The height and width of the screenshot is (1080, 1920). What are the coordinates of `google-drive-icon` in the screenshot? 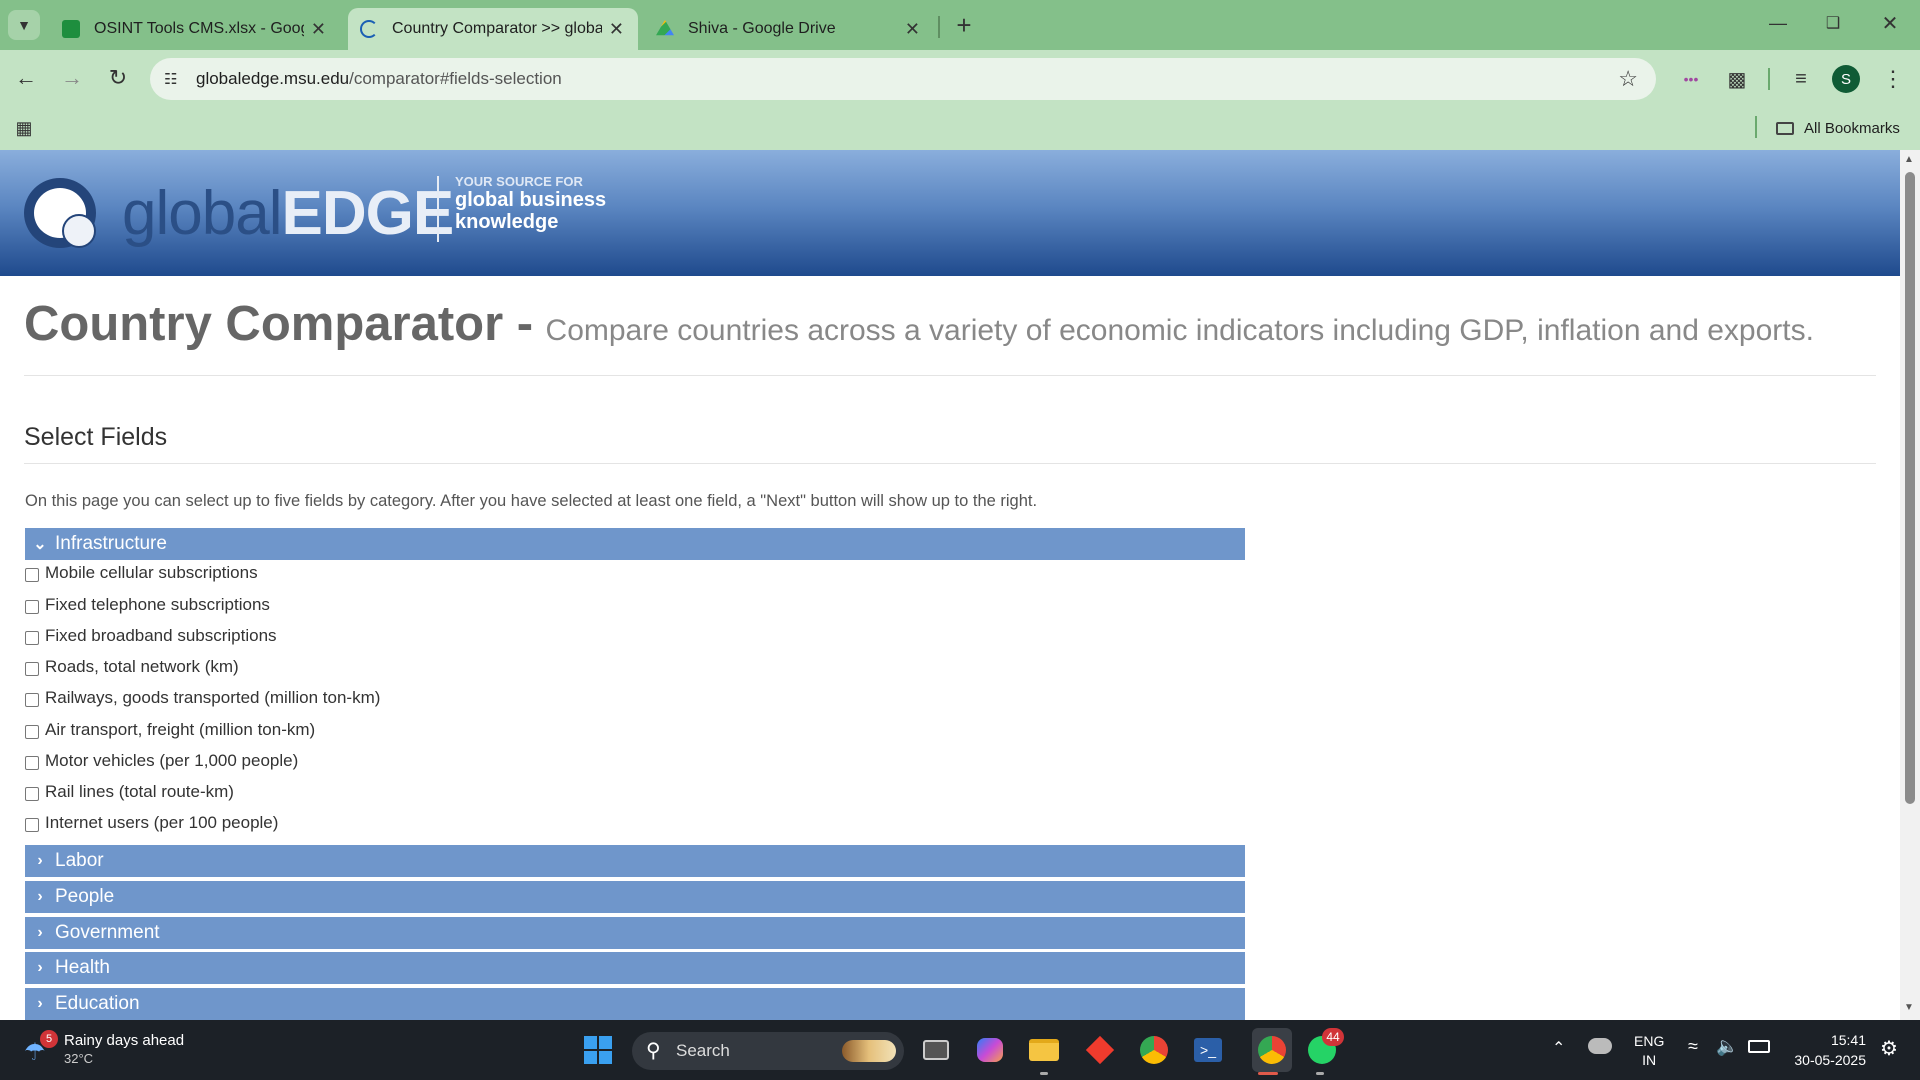 It's located at (665, 28).